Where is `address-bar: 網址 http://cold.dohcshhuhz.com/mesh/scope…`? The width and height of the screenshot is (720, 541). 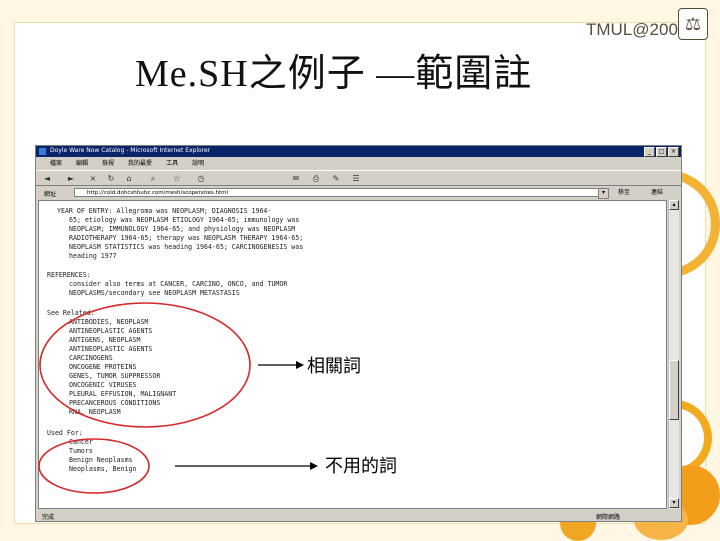
address-bar: 網址 http://cold.dohcshhuhz.com/mesh/scope… is located at coordinates (358, 192).